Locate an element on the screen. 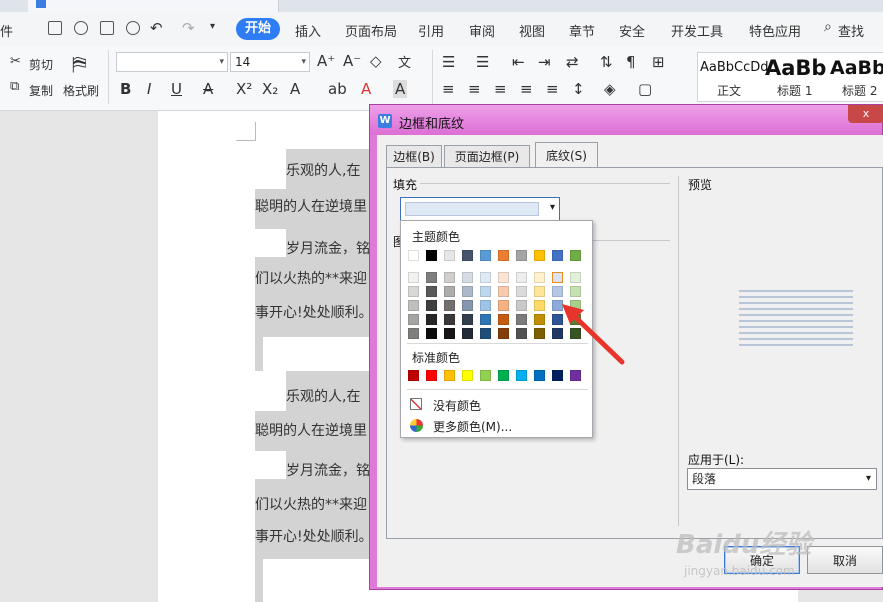 The image size is (883, 602). italic-icon: I is located at coordinates (149, 89).